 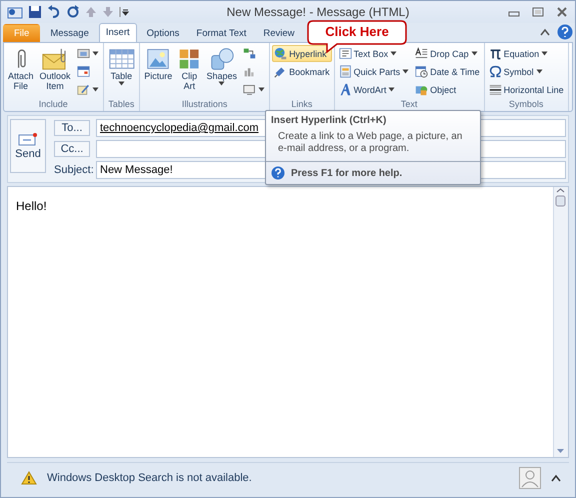 I want to click on status-message: Windows Desktop Search is not available., so click(x=150, y=478).